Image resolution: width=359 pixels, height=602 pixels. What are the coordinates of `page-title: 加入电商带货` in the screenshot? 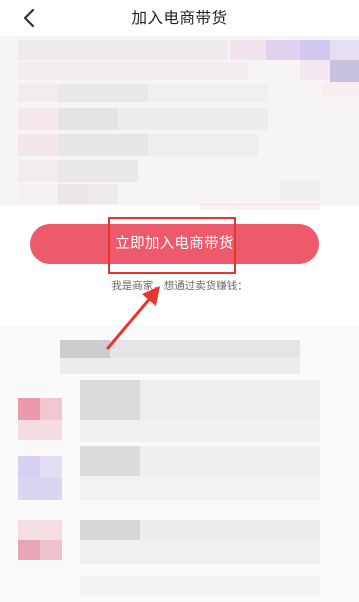 It's located at (179, 18).